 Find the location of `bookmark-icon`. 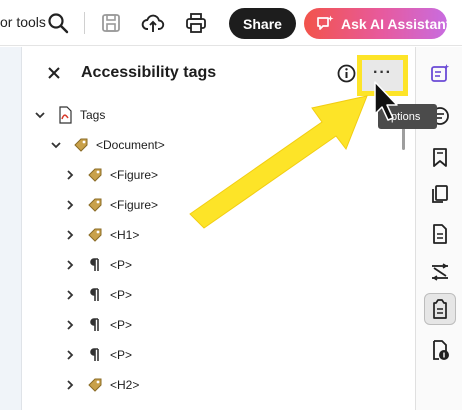

bookmark-icon is located at coordinates (440, 157).